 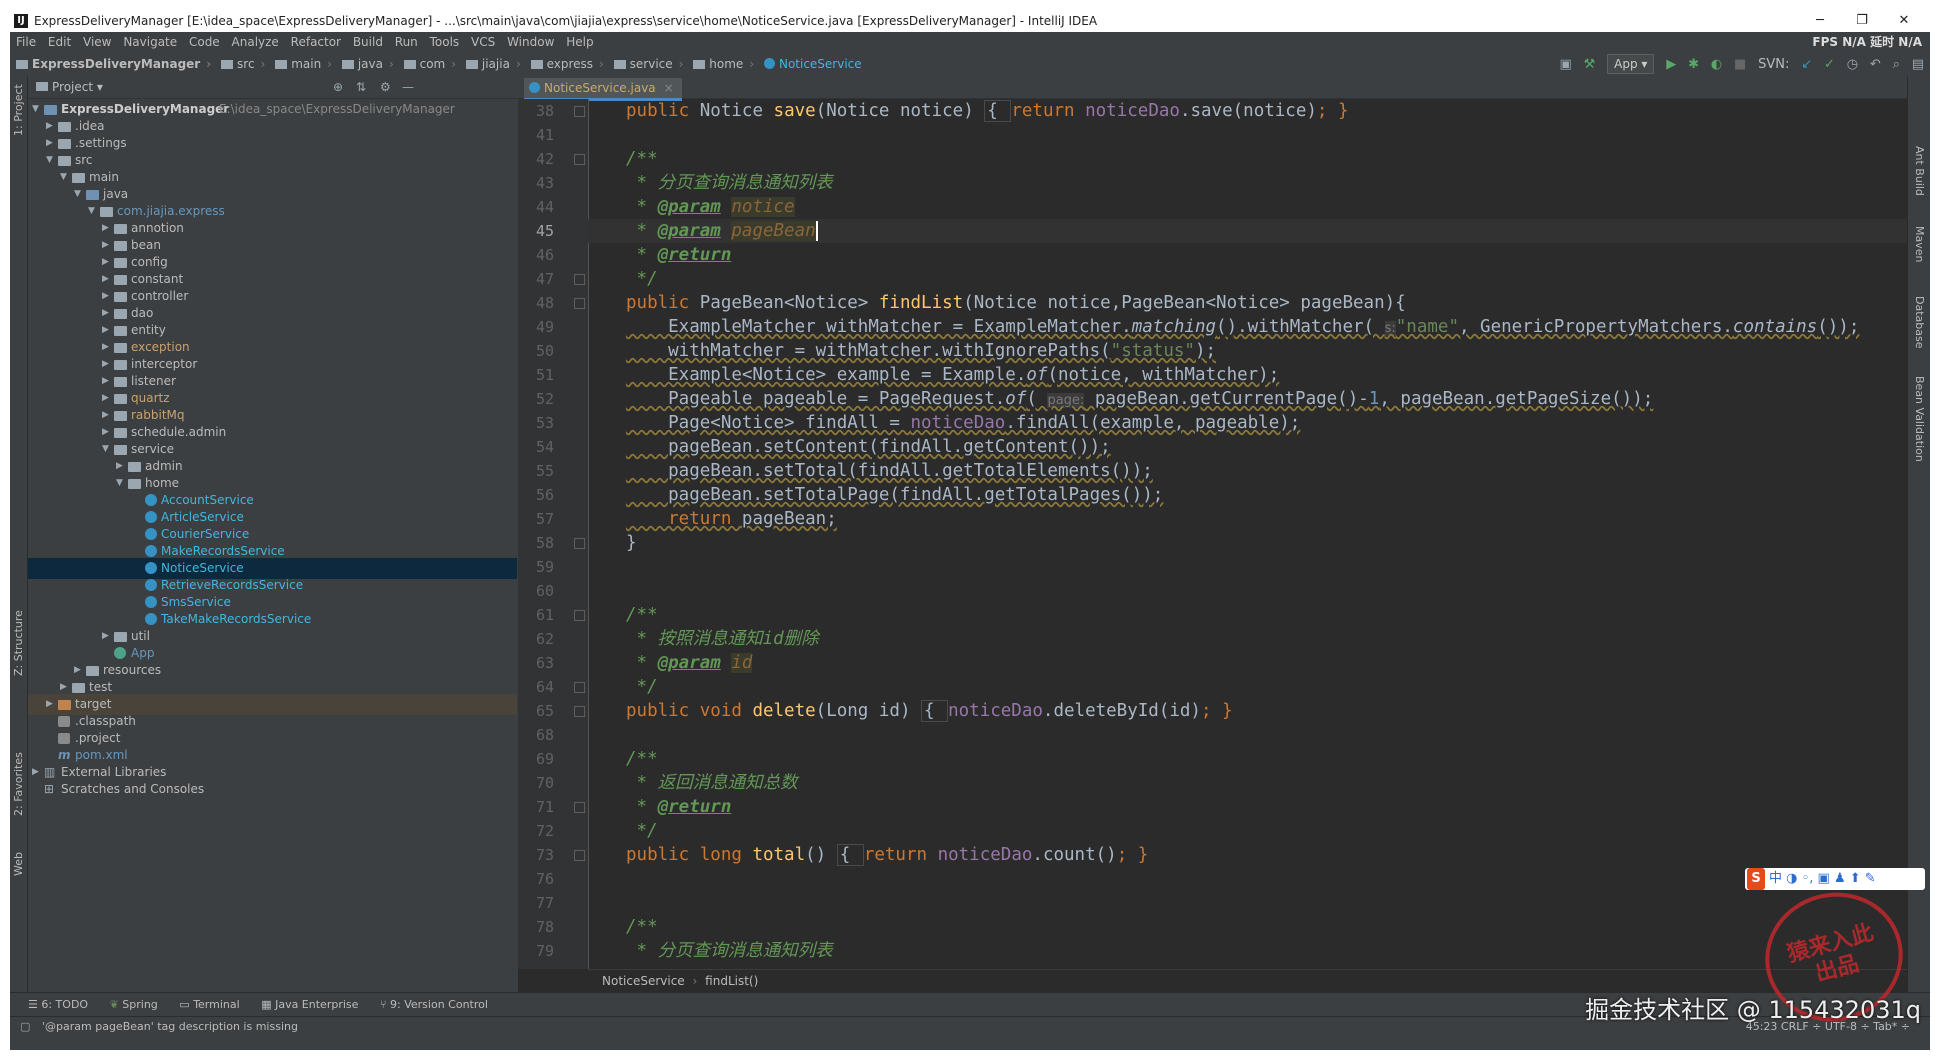 What do you see at coordinates (579, 42) in the screenshot?
I see `menu-help: Help` at bounding box center [579, 42].